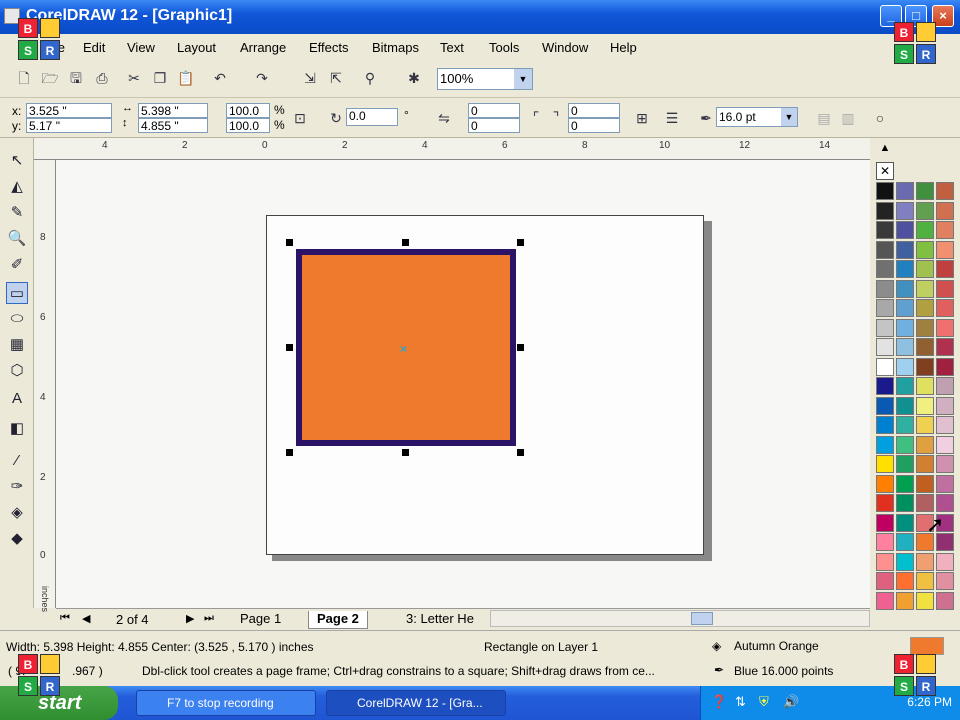 This screenshot has height=720, width=960. I want to click on menu-view: View, so click(141, 47).